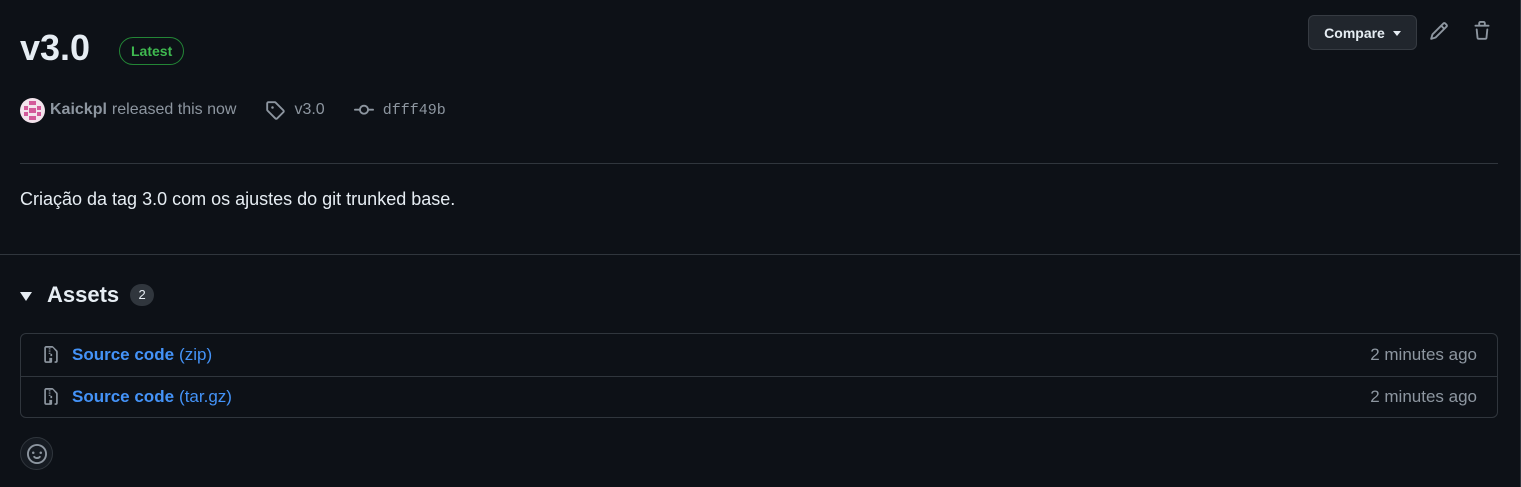 The width and height of the screenshot is (1521, 487). Describe the element at coordinates (275, 110) in the screenshot. I see `tag-icon` at that location.